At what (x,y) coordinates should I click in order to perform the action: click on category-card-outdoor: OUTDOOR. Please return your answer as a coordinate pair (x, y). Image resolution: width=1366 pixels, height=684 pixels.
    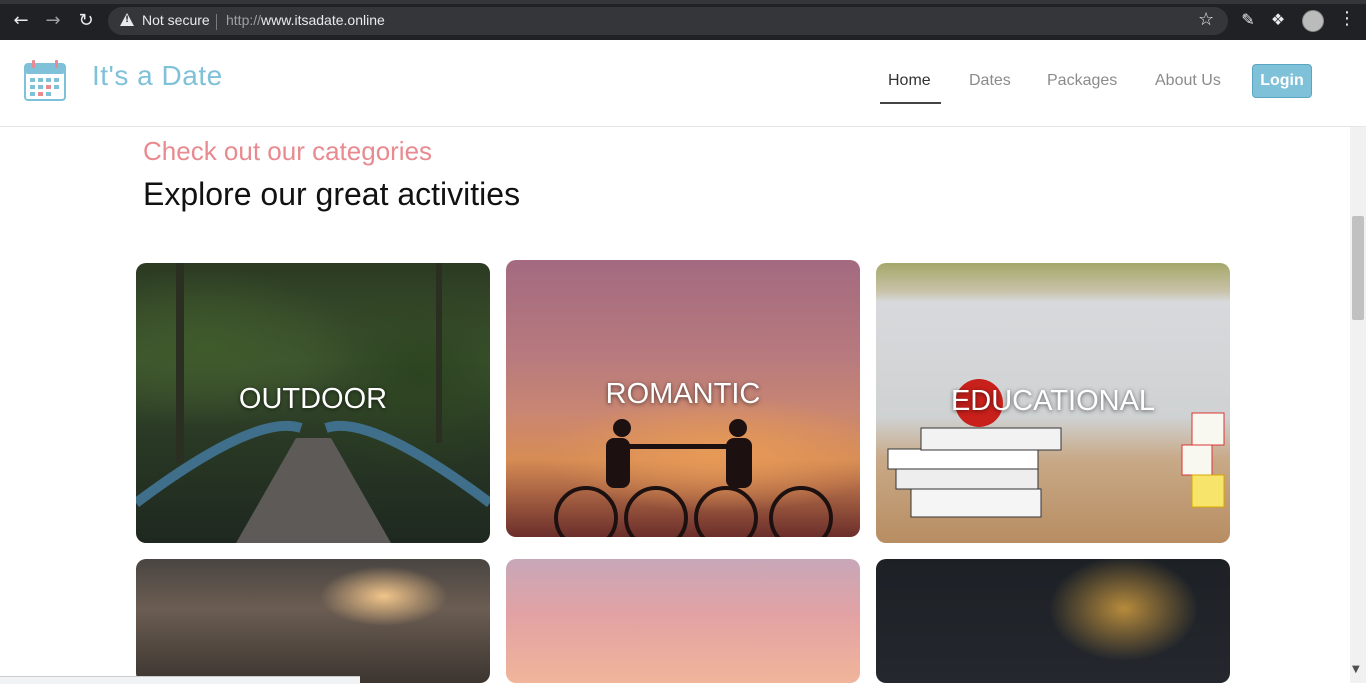
    Looking at the image, I should click on (313, 403).